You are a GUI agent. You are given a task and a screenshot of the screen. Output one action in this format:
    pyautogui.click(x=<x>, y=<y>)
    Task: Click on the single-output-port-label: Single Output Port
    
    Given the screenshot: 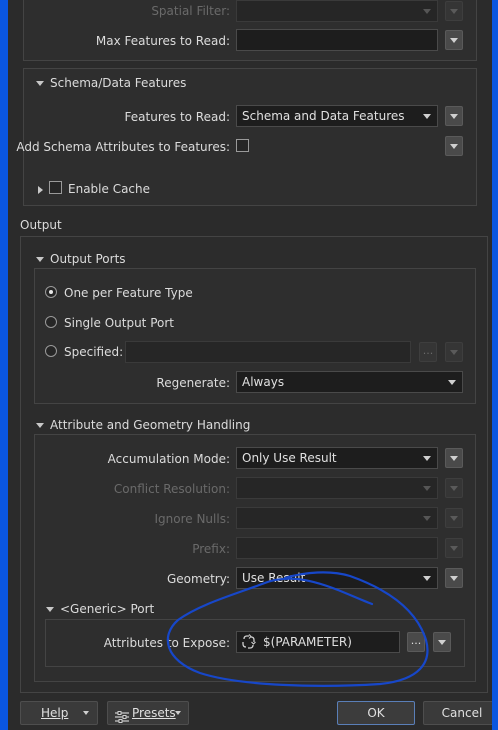 What is the action you would take?
    pyautogui.click(x=119, y=323)
    